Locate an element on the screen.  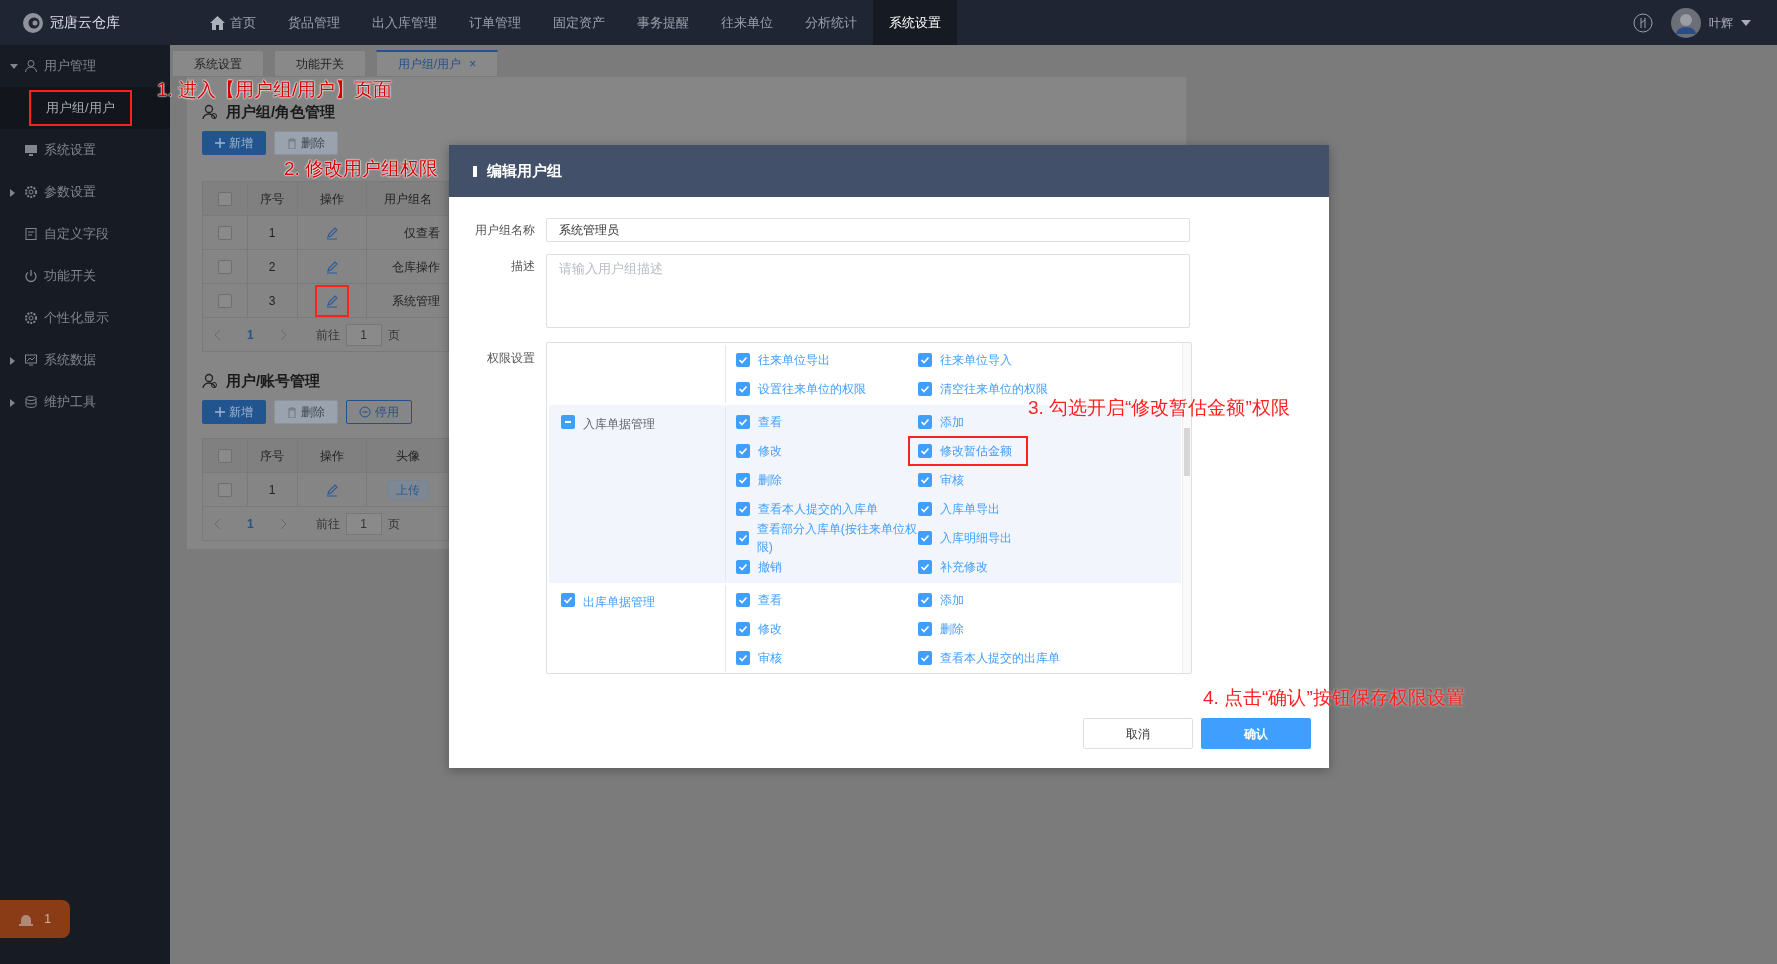
nav-tab: 分析统计 is located at coordinates (831, 22).